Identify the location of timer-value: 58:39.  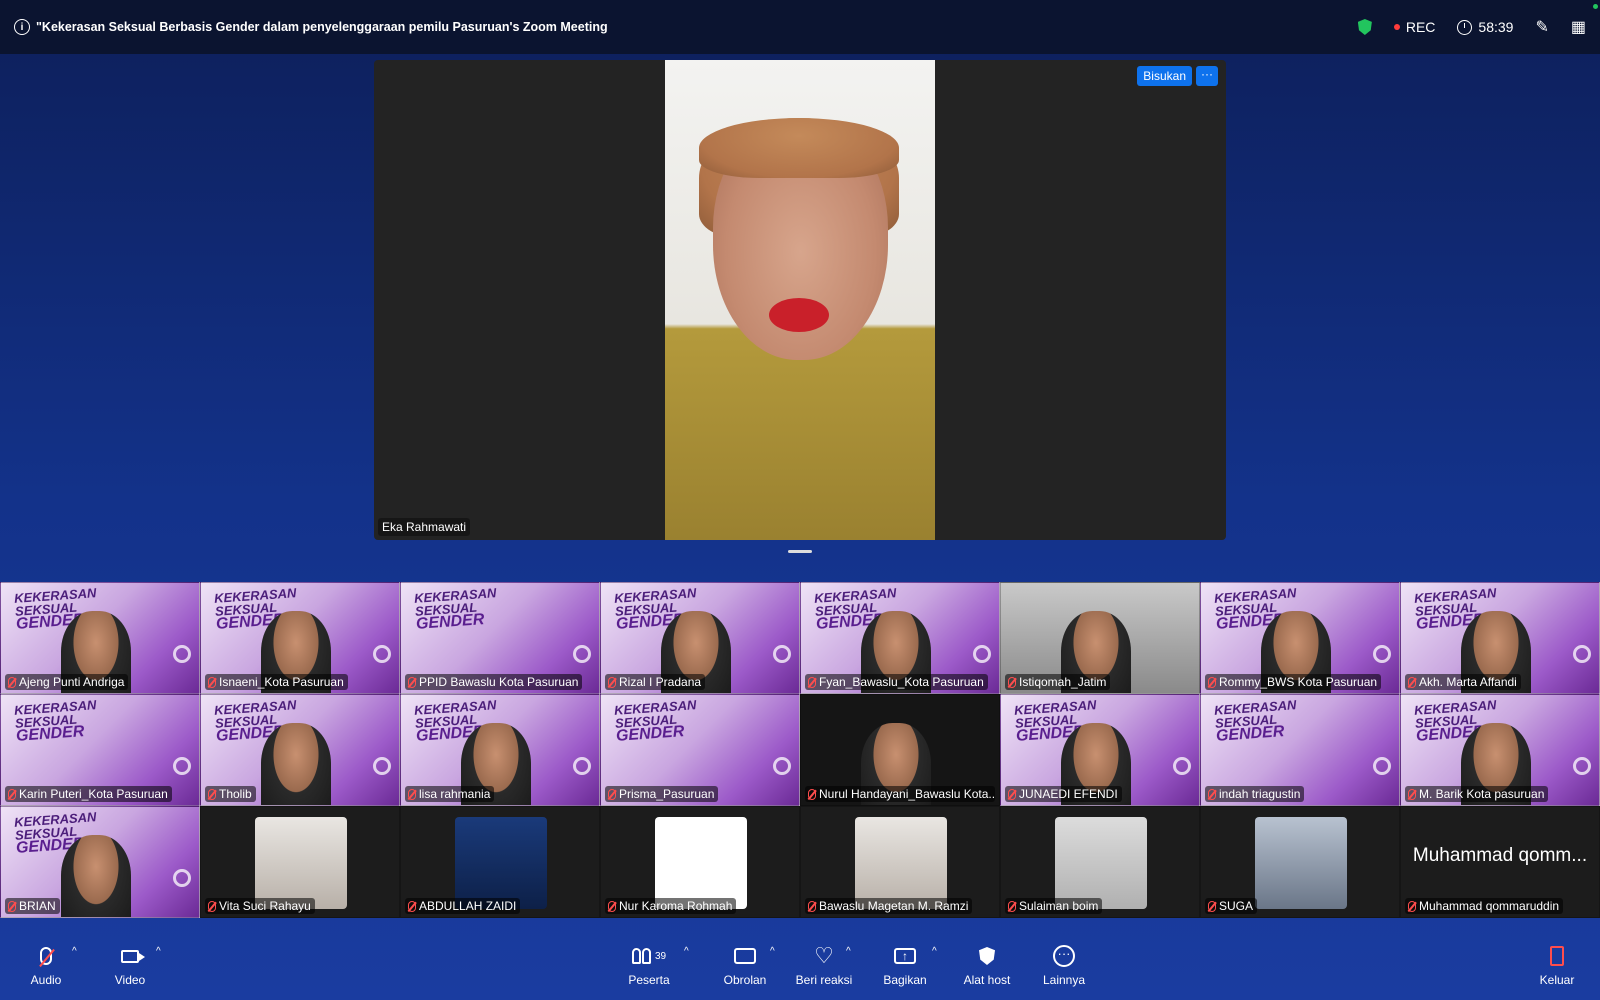
(1496, 27).